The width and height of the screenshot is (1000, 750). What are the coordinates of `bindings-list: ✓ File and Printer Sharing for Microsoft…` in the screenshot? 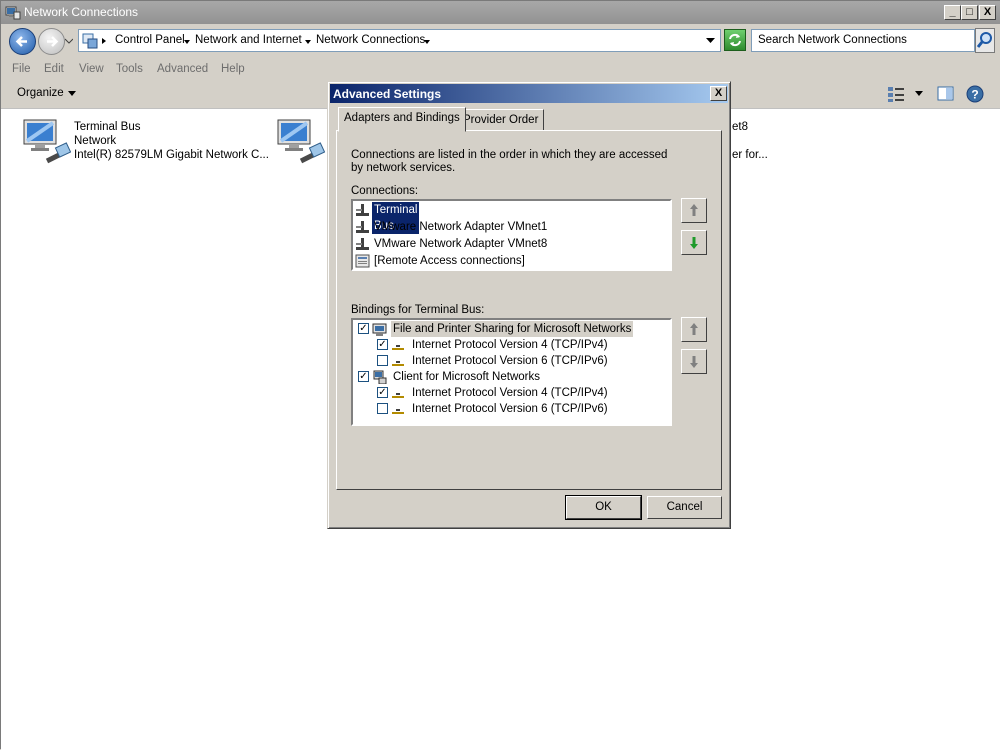 It's located at (511, 372).